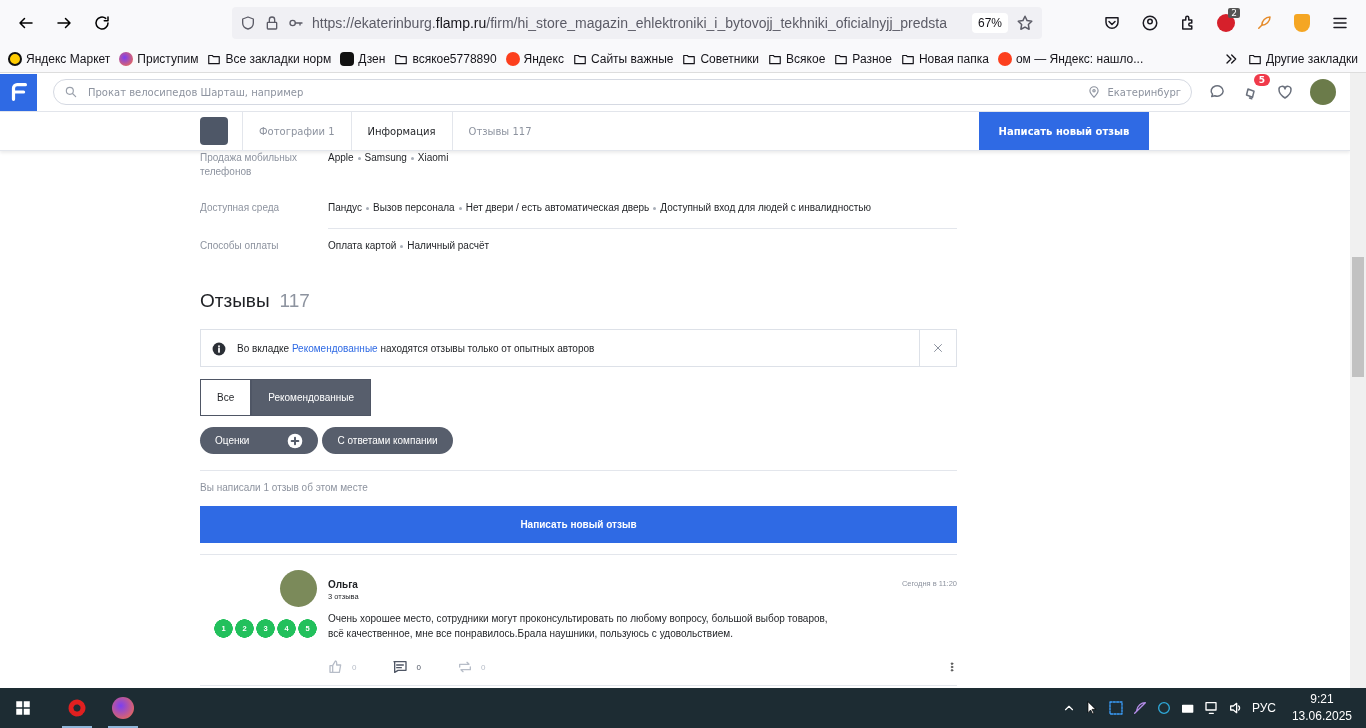 The image size is (1366, 728). I want to click on site-logo, so click(18, 92).